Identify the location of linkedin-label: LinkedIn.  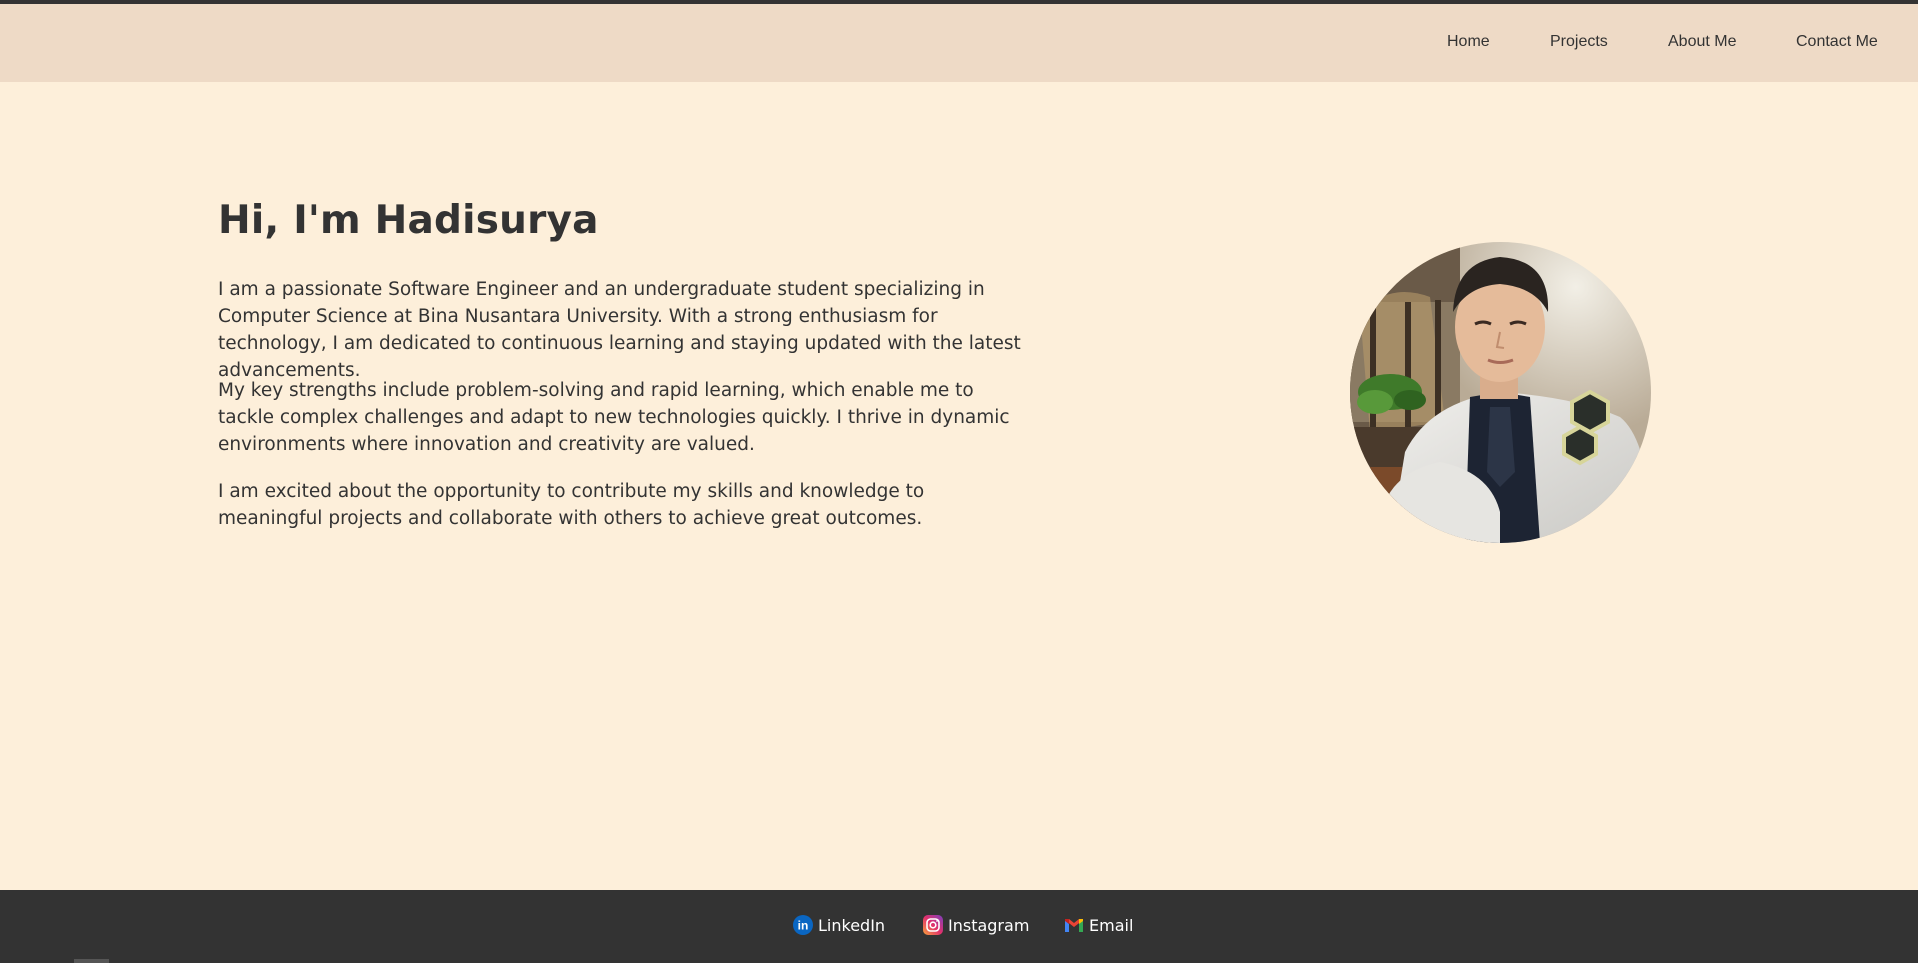
(852, 925).